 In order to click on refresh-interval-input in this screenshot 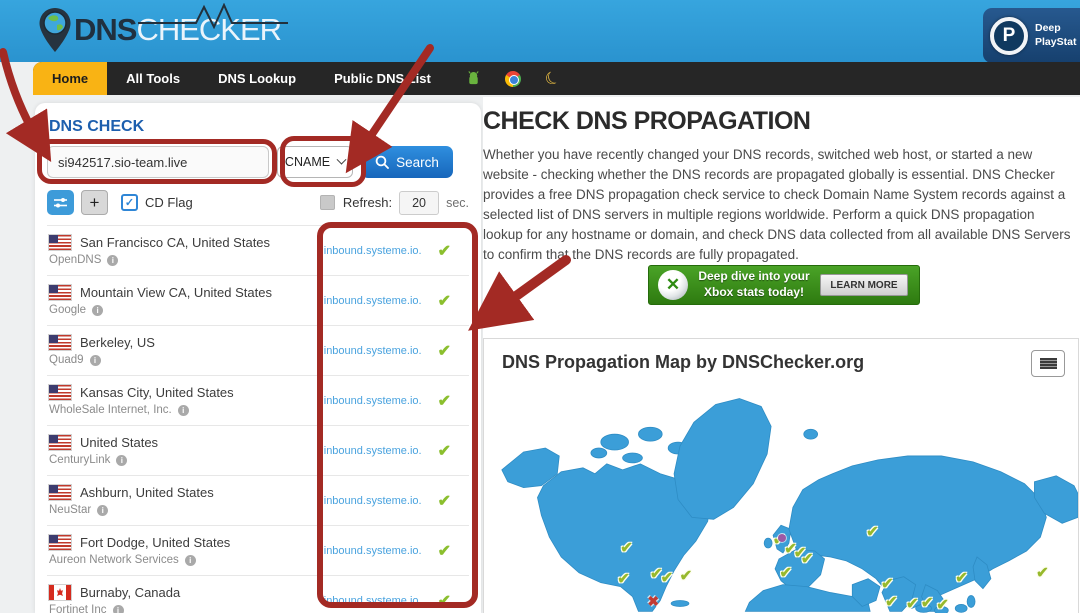, I will do `click(419, 202)`.